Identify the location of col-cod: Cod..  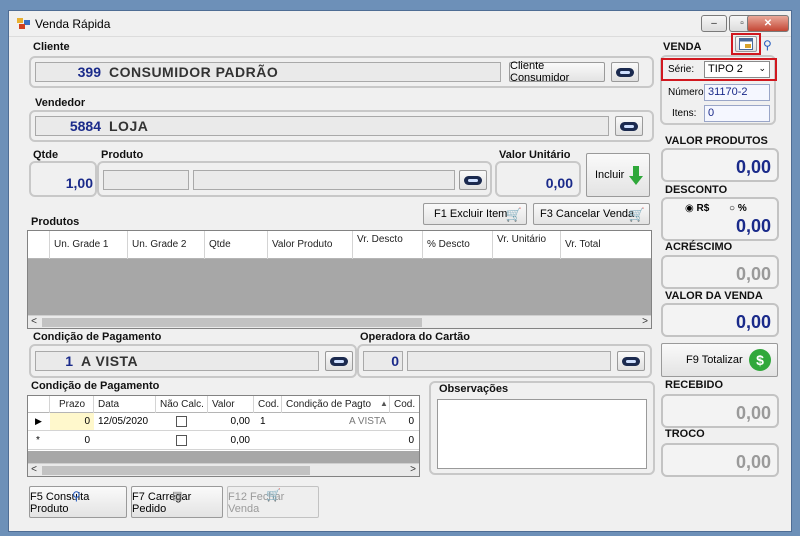
(268, 404).